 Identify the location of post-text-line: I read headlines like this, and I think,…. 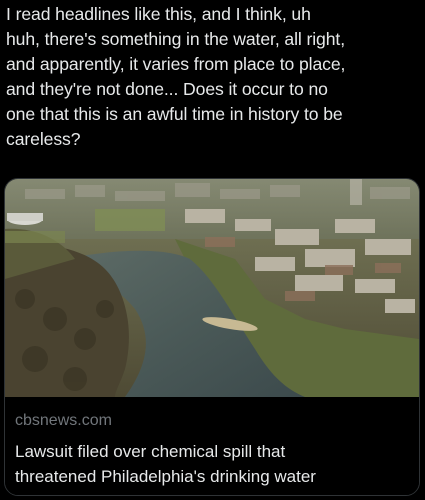
(158, 14).